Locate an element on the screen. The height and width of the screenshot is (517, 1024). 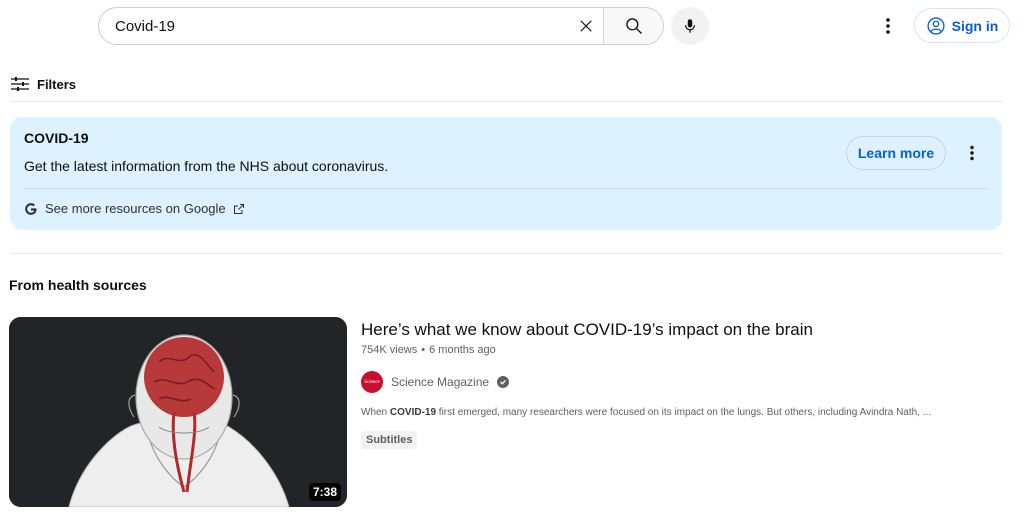
search-box: Covid-19 is located at coordinates (381, 26).